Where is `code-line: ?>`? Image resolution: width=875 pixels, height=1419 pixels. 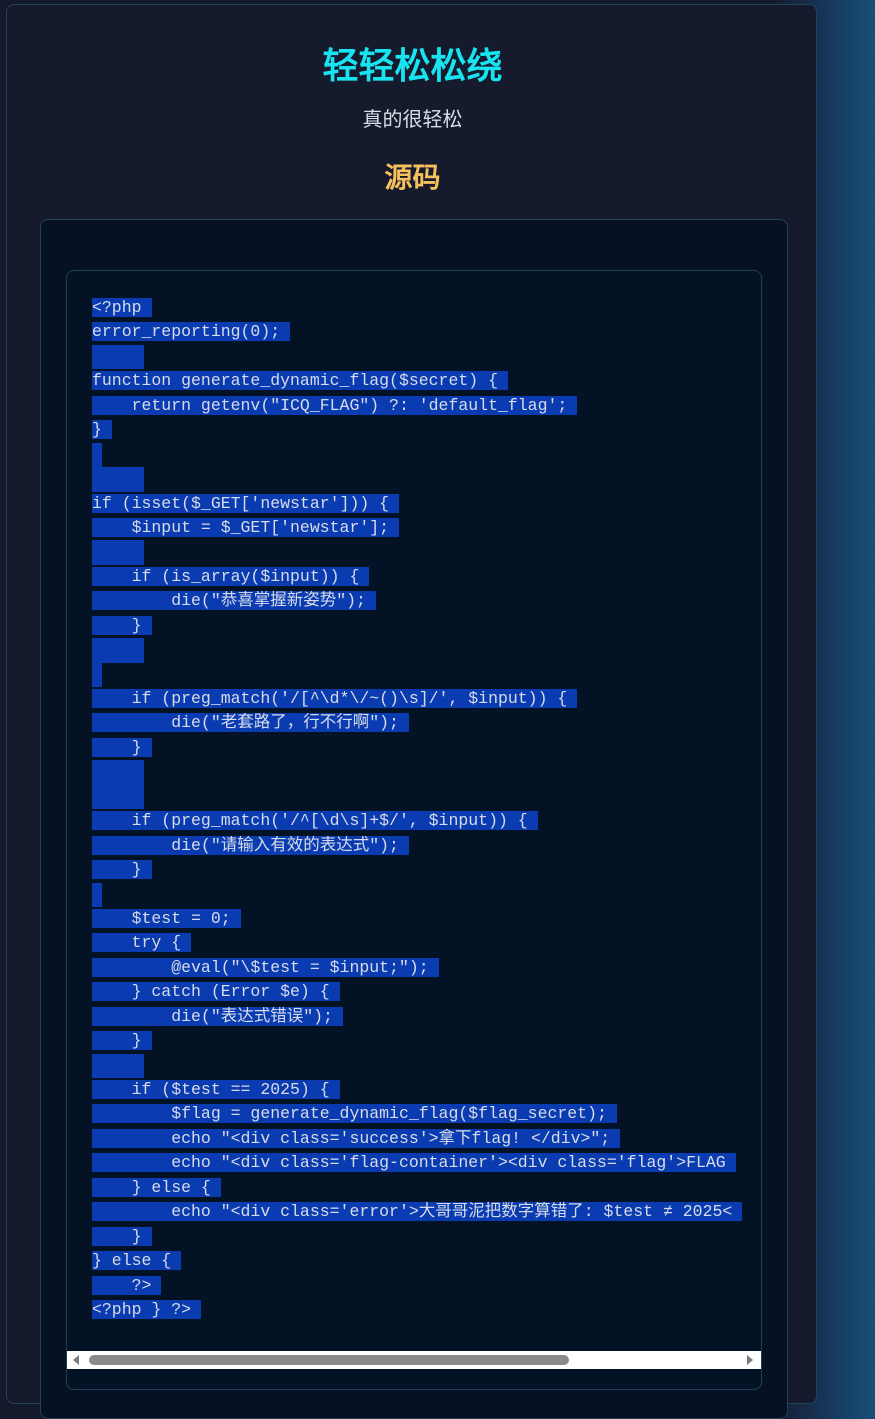 code-line: ?> is located at coordinates (426, 1286).